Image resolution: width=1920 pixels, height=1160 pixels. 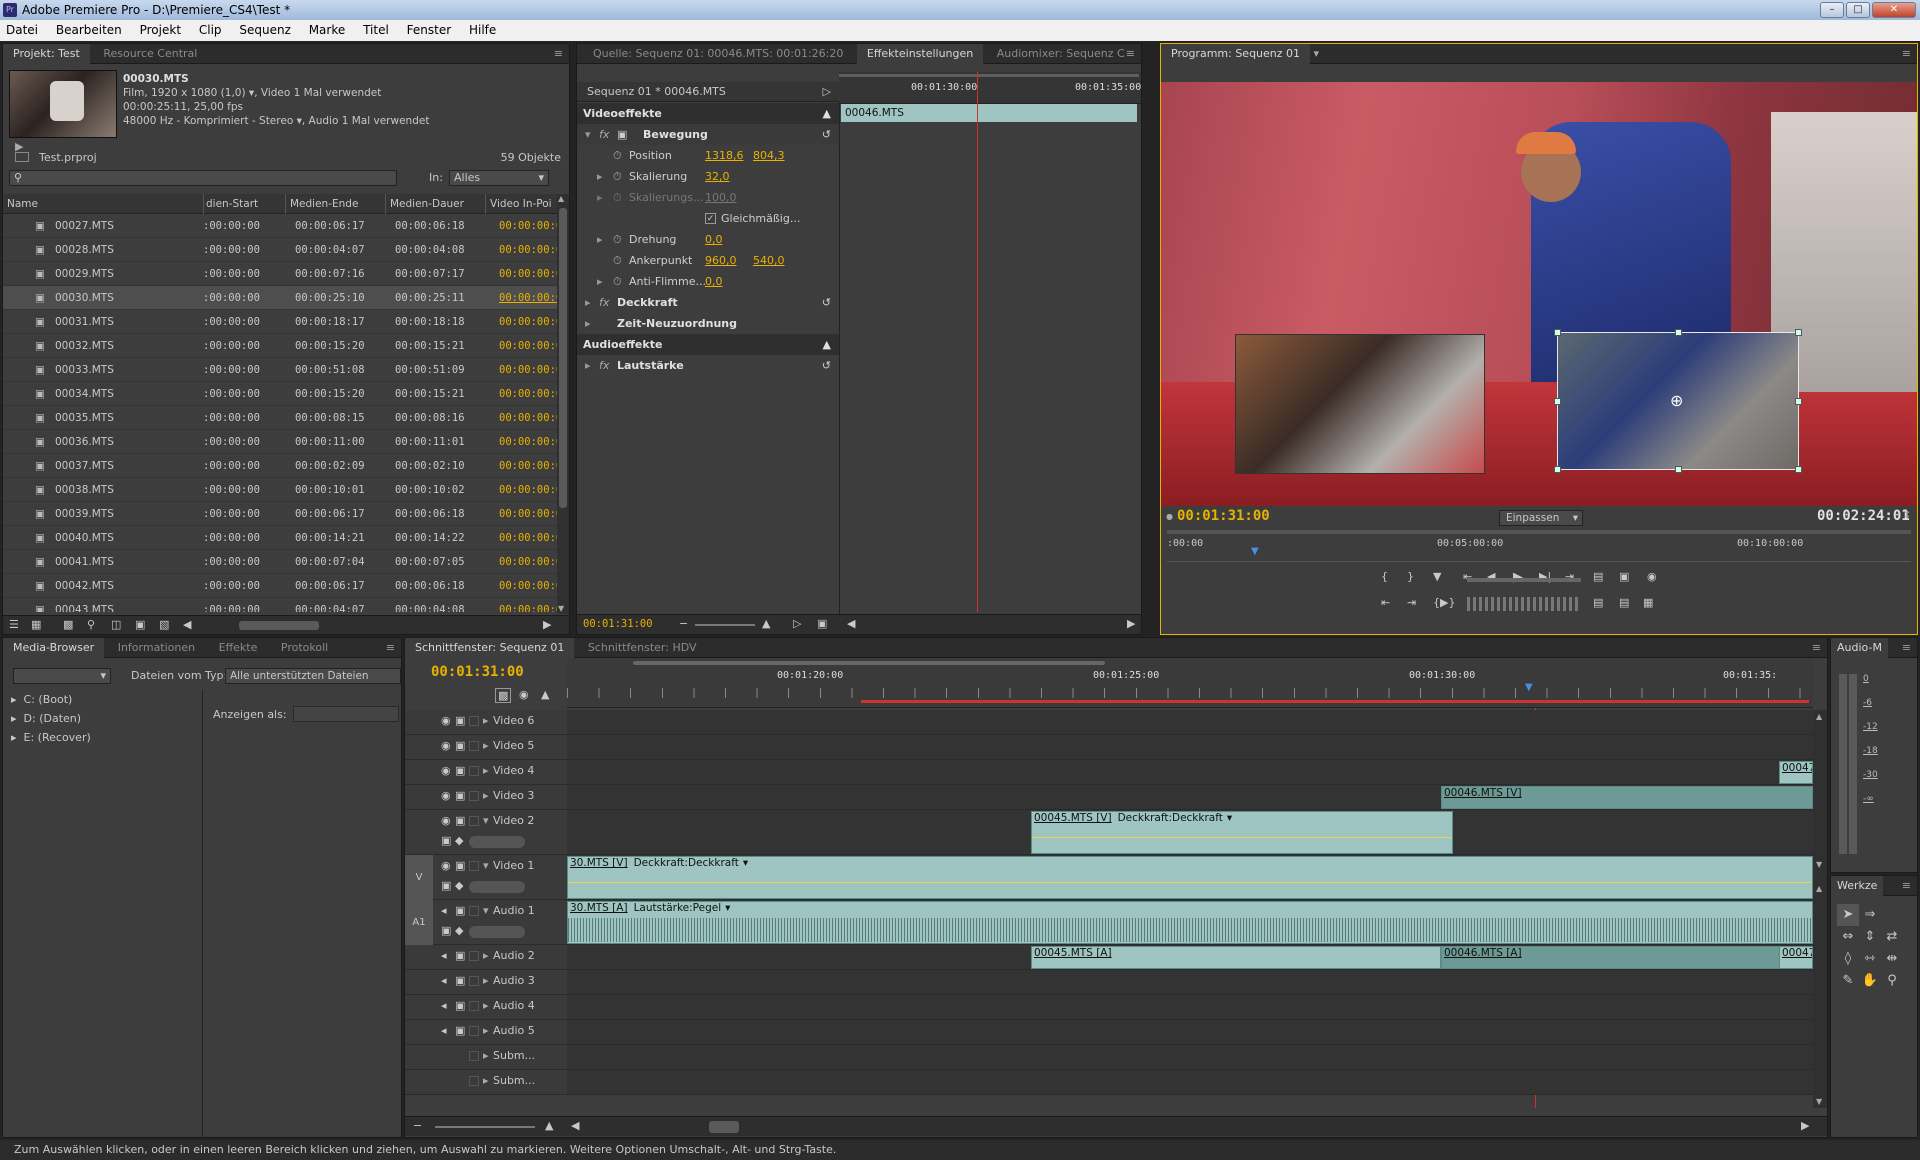 I want to click on col-media-start: dien-Start, so click(x=230, y=204).